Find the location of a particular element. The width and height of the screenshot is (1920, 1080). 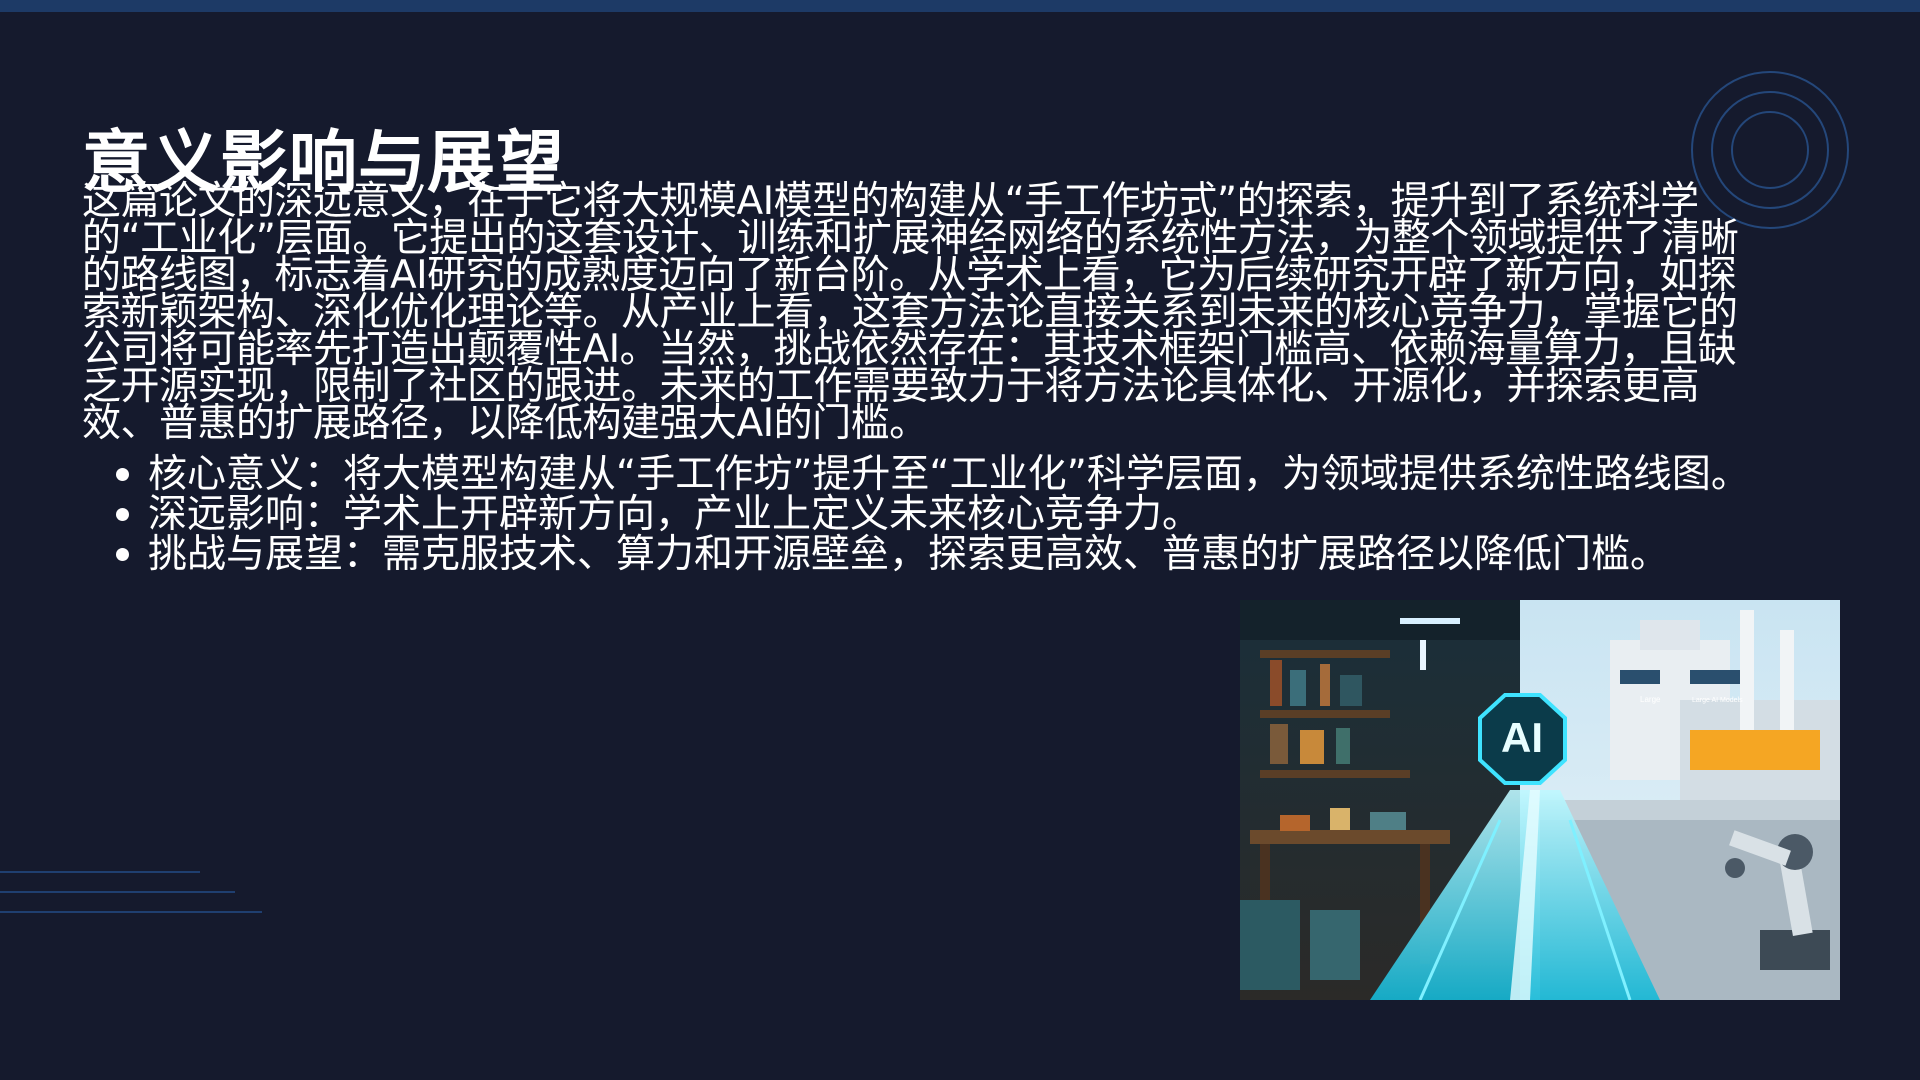

top-accent-bar is located at coordinates (960, 6).